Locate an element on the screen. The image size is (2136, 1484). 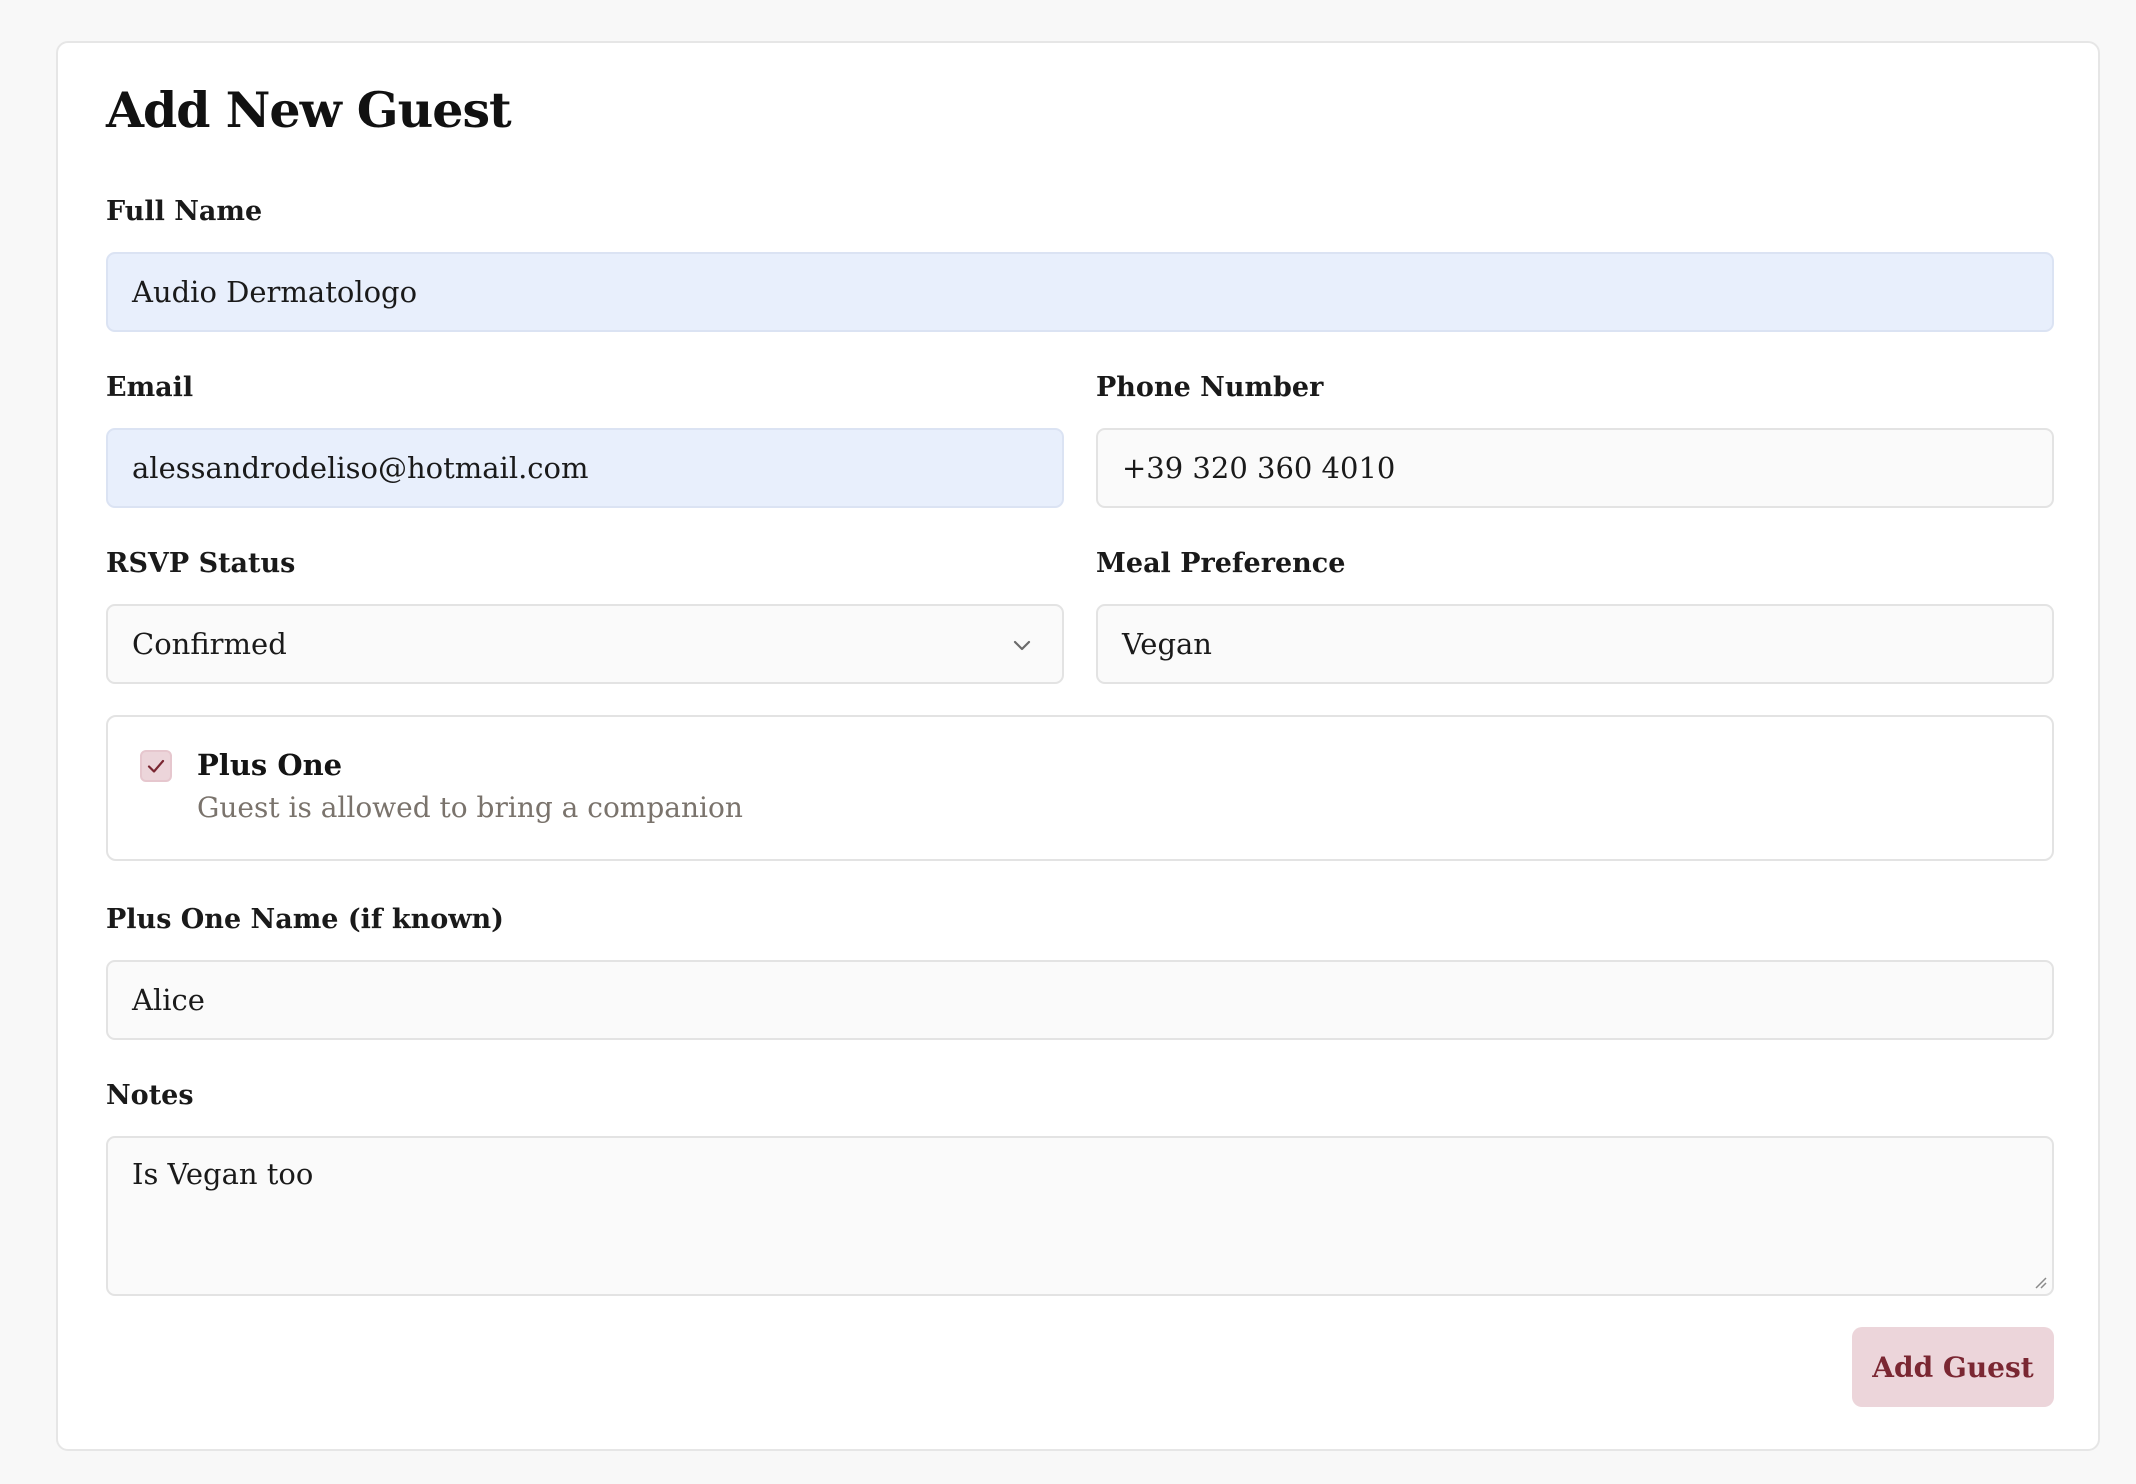
rsvp-value: Confirmed is located at coordinates (209, 644).